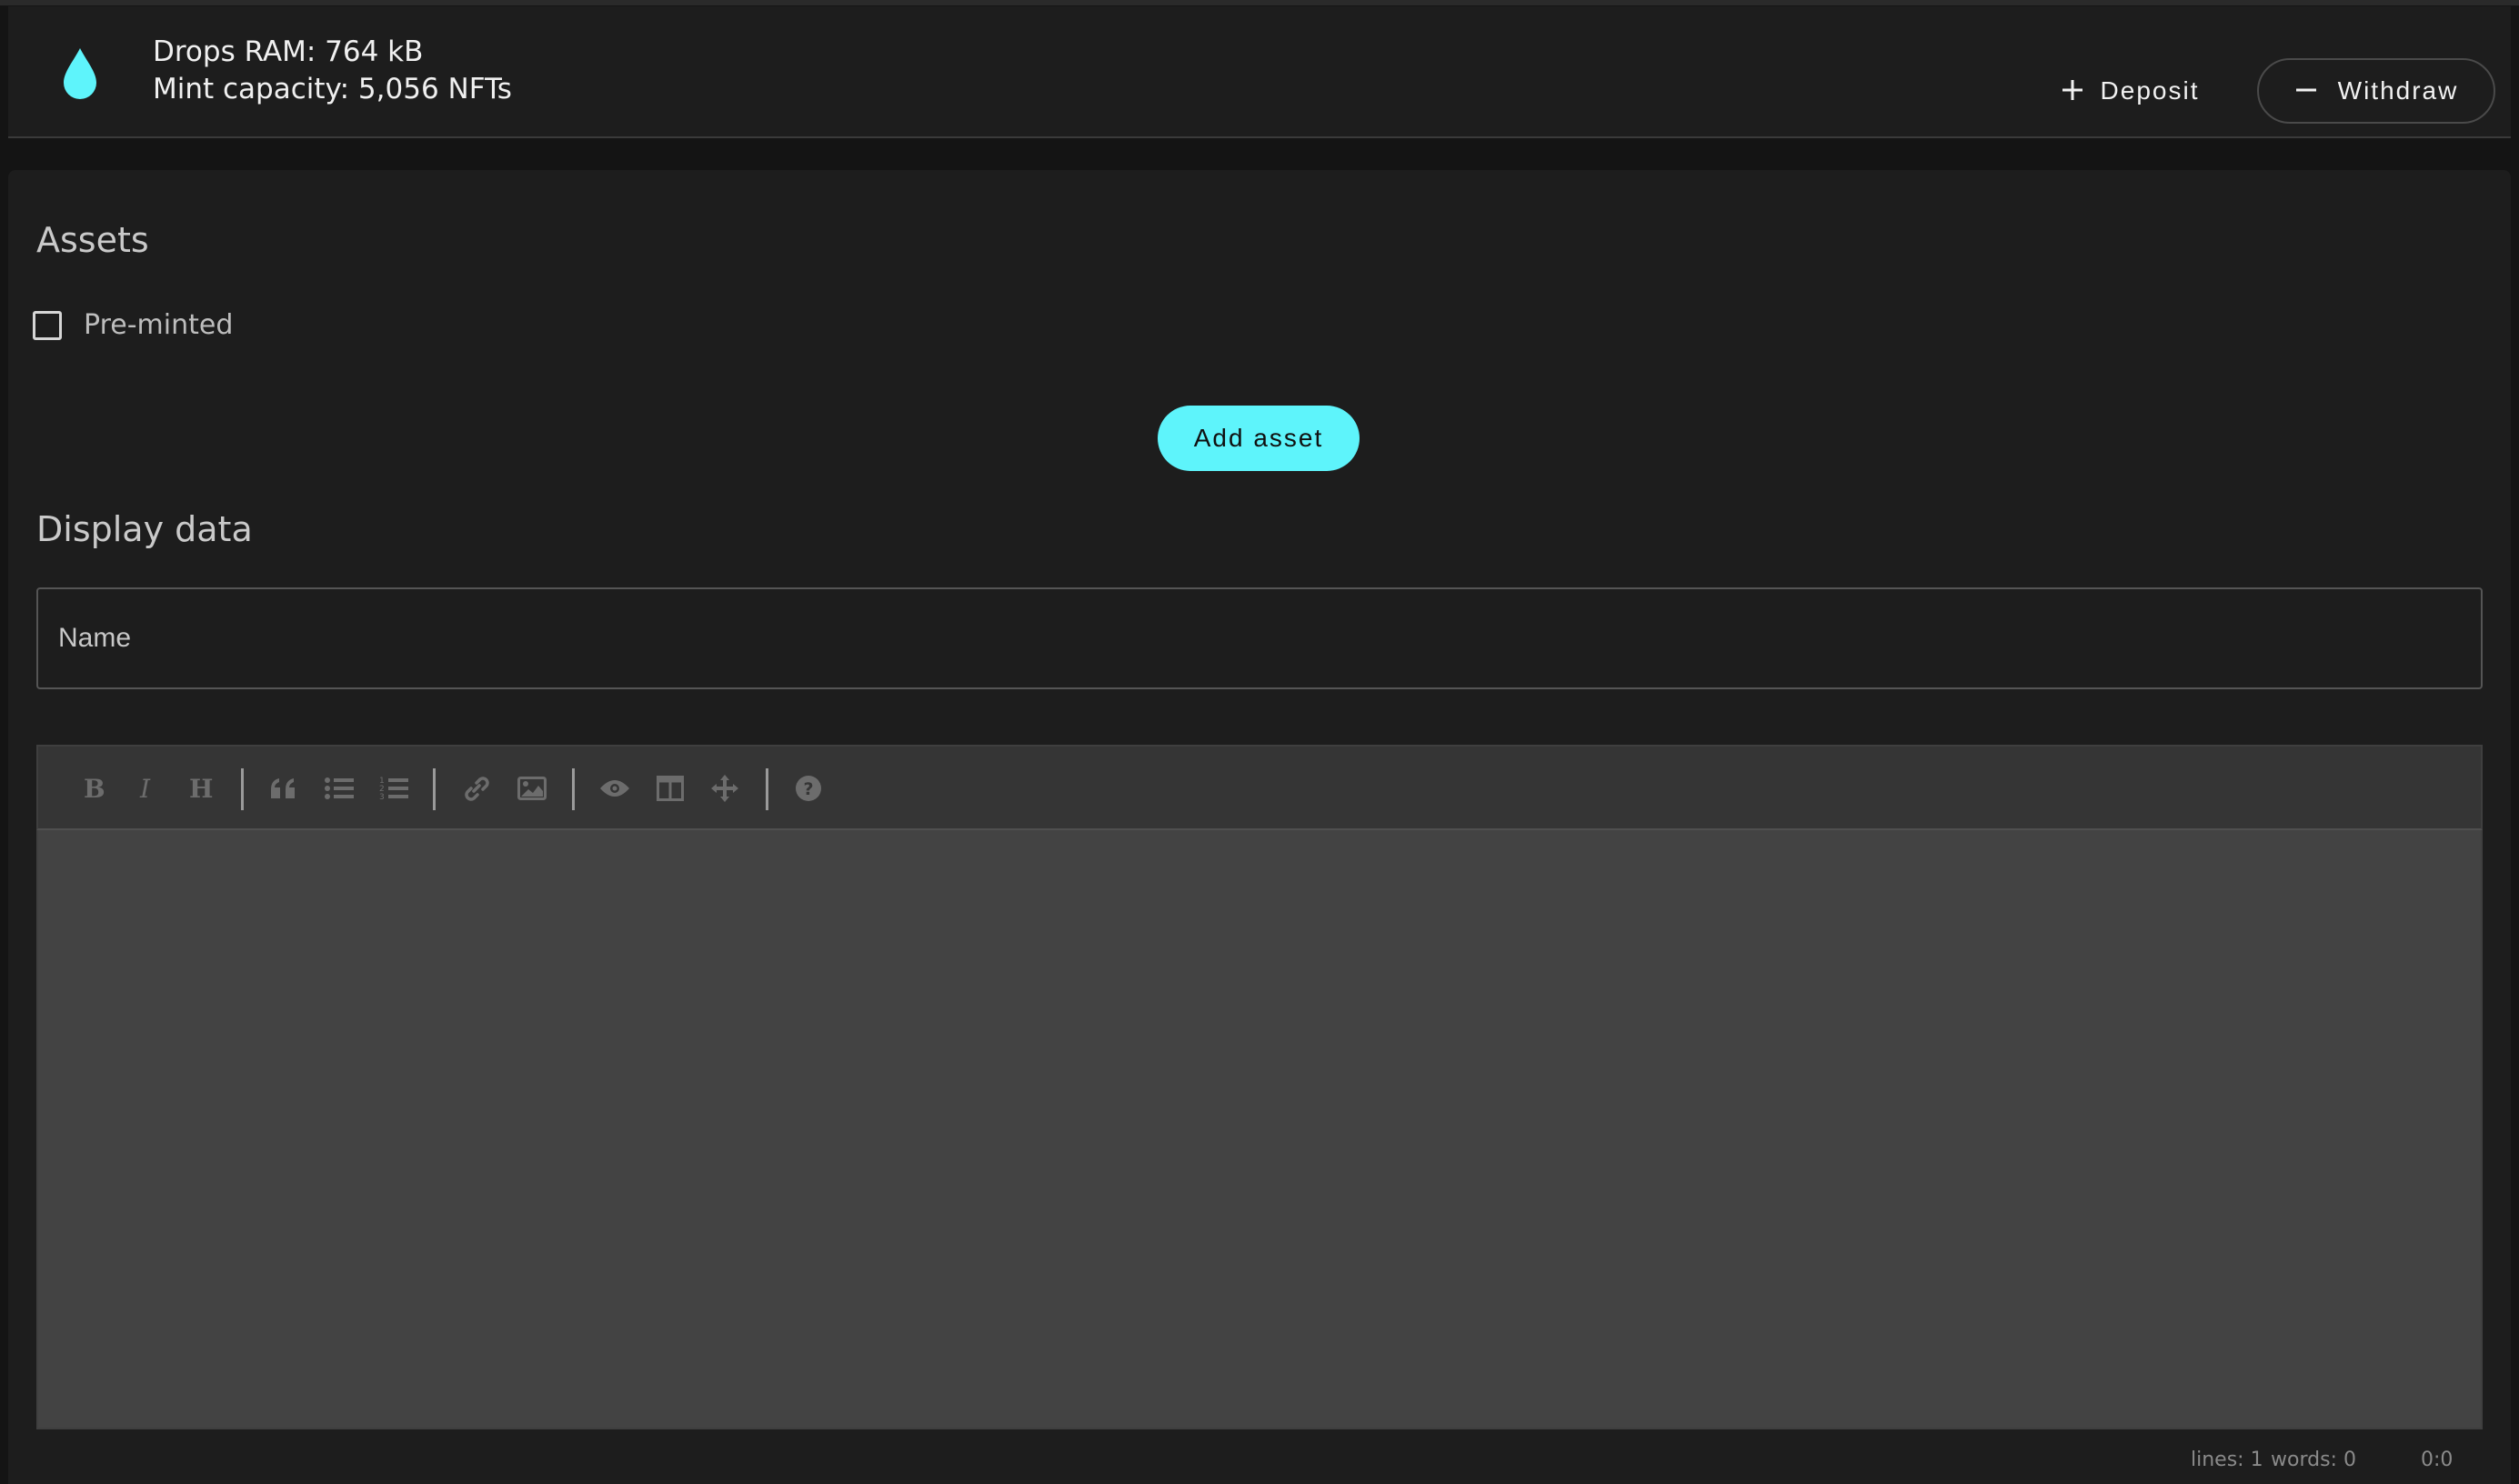 Image resolution: width=2519 pixels, height=1484 pixels. Describe the element at coordinates (1259, 787) in the screenshot. I see `editor-toolbar: B I H 123 ?` at that location.